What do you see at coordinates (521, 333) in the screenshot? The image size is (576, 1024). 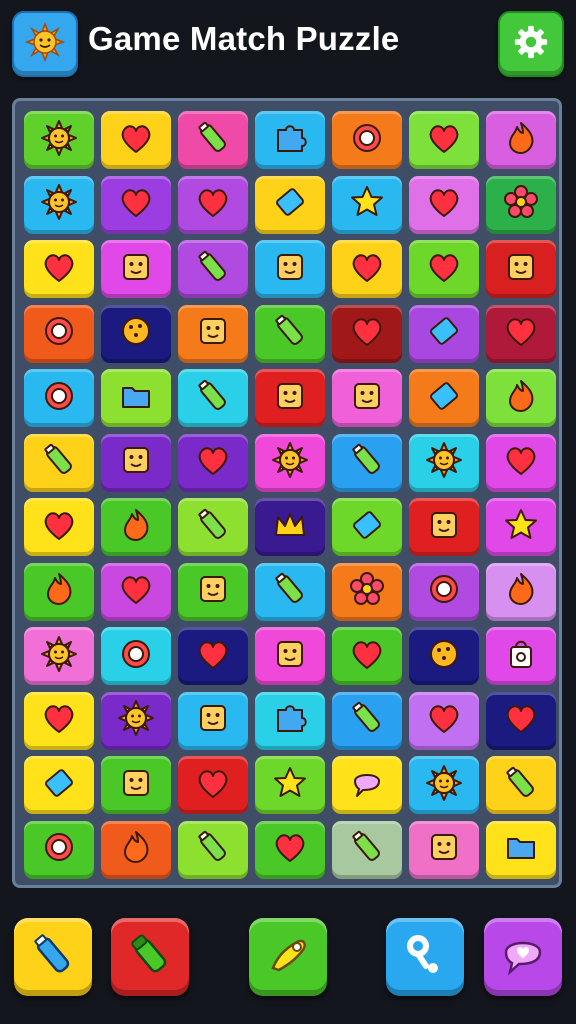 I see `tile-r4-c7` at bounding box center [521, 333].